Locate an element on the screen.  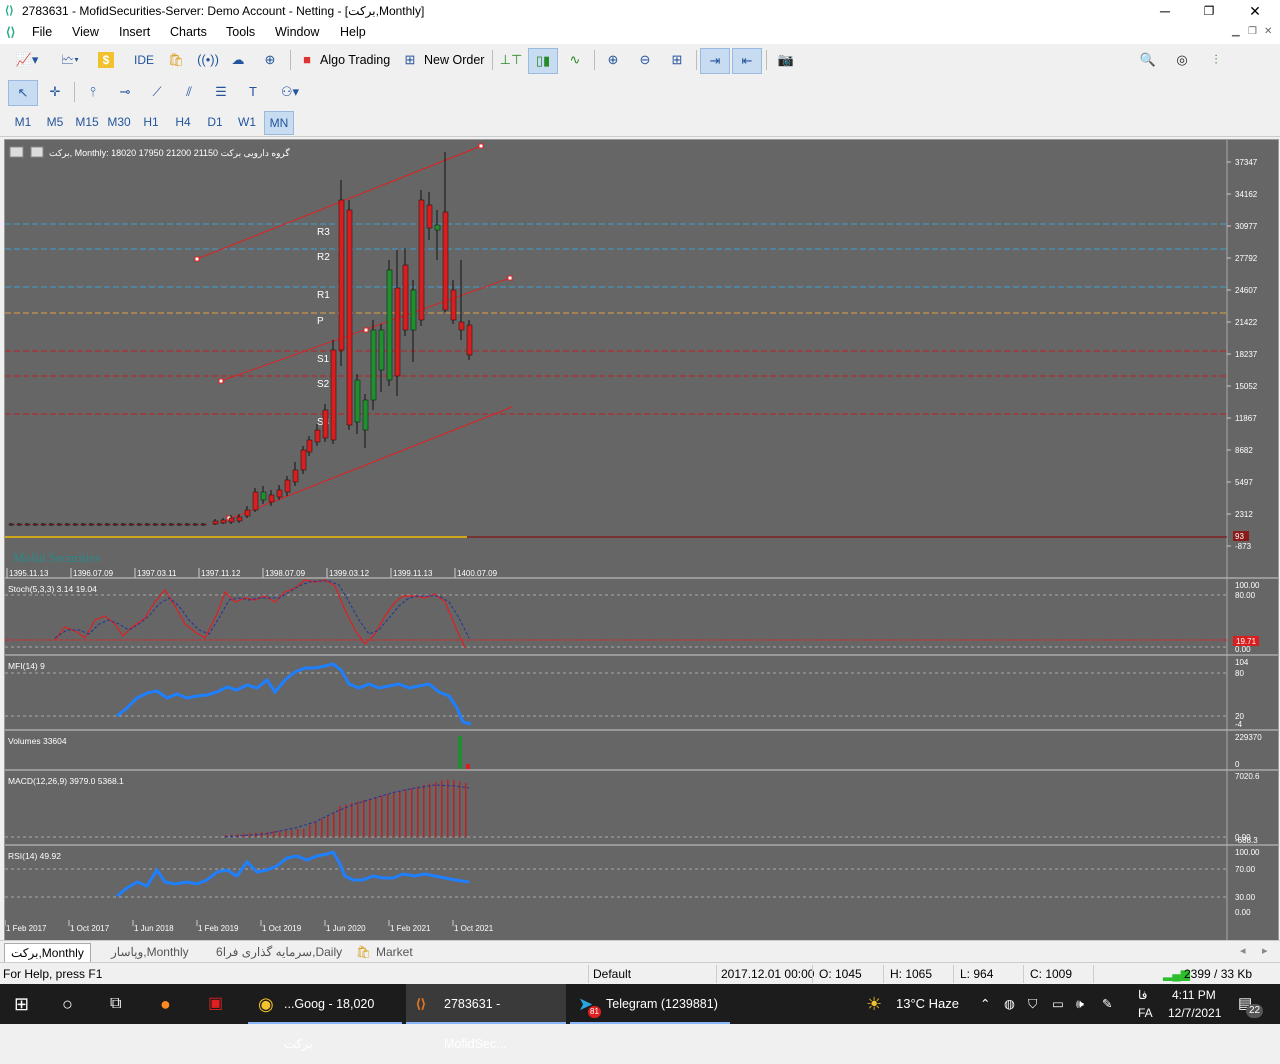
new-chart-icon: 📈▾ is located at coordinates (27, 60).